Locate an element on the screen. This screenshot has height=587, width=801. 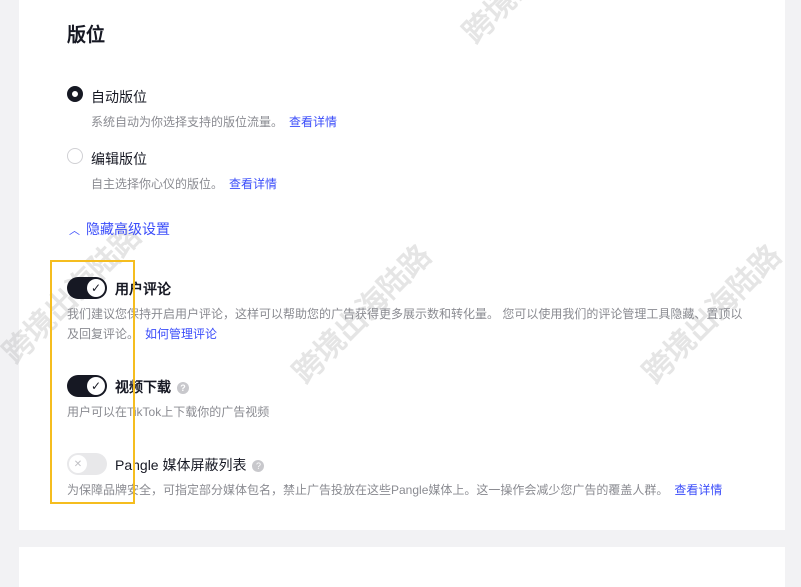
option-label: 编辑版位 is located at coordinates (119, 159).